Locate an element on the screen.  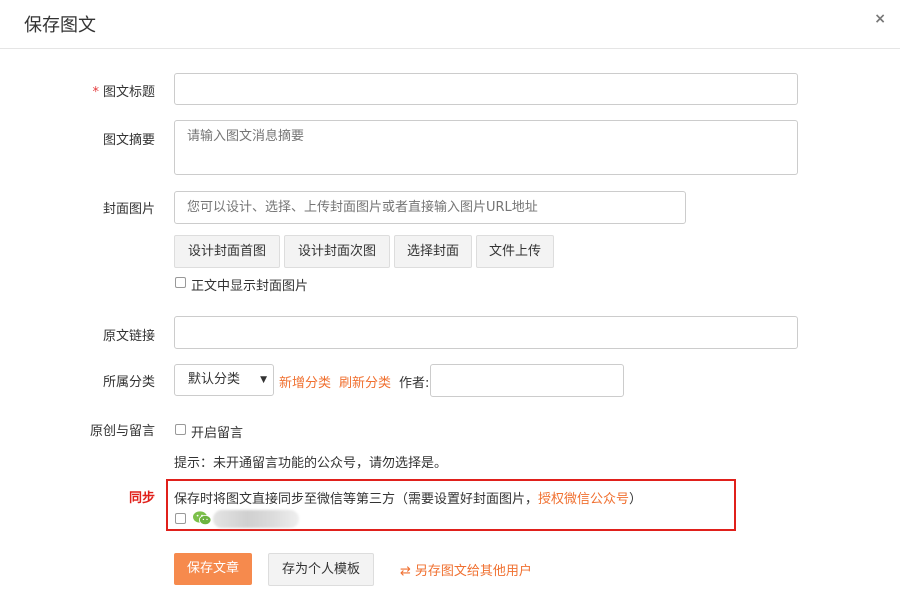
upload-file-button: 文件上传 is located at coordinates (515, 251).